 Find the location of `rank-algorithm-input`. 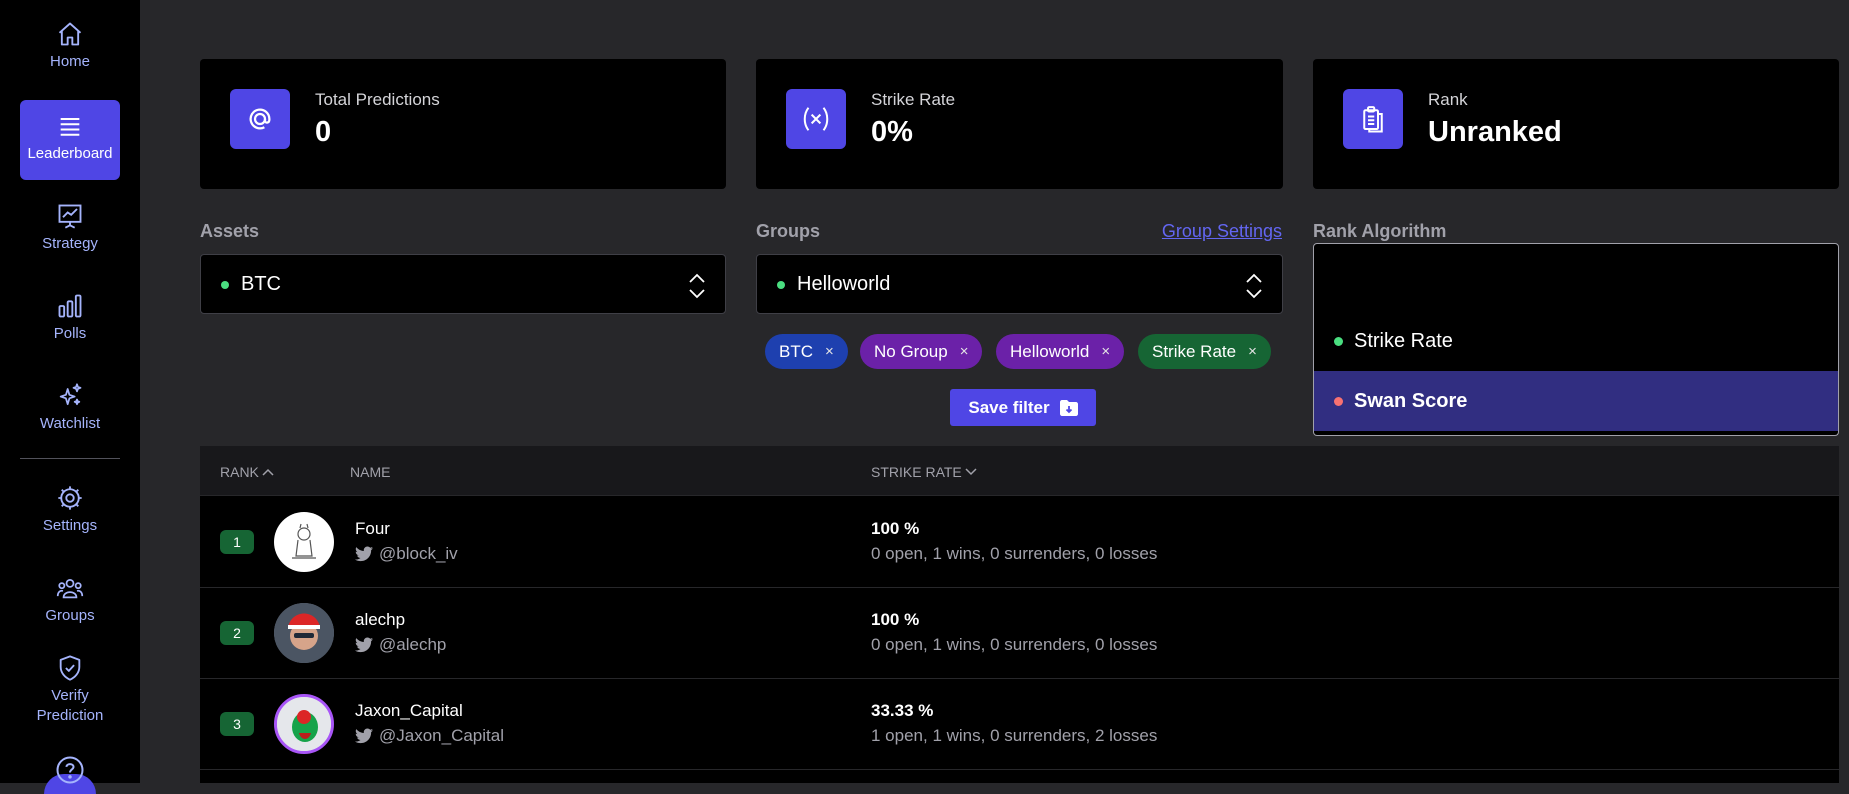

rank-algorithm-input is located at coordinates (1576, 275).